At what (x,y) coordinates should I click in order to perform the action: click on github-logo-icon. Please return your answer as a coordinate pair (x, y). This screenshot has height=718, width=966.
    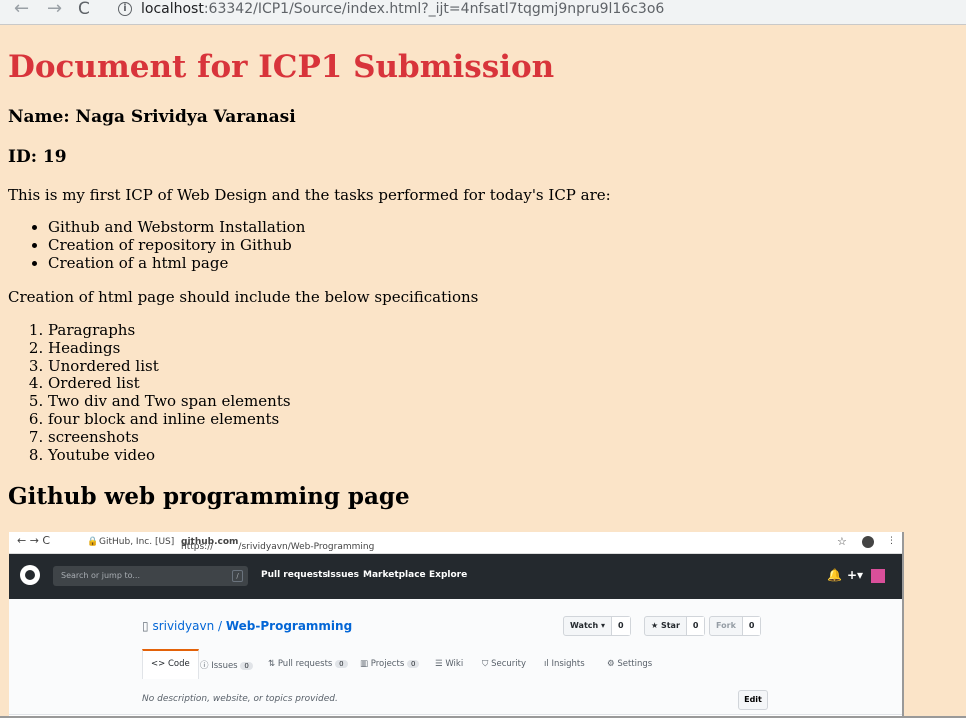
    Looking at the image, I should click on (30, 575).